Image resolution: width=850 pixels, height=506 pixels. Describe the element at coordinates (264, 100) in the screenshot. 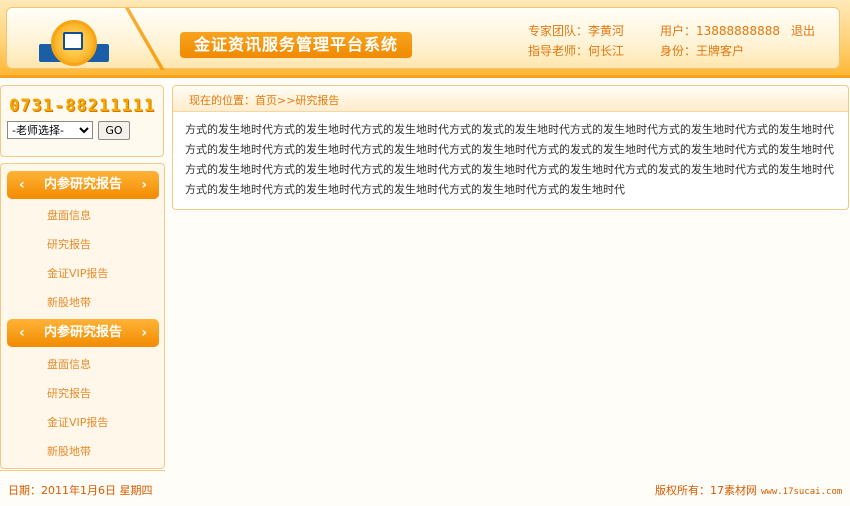

I see `breadcrumb: 现在的位置：首页>>研究报告` at that location.